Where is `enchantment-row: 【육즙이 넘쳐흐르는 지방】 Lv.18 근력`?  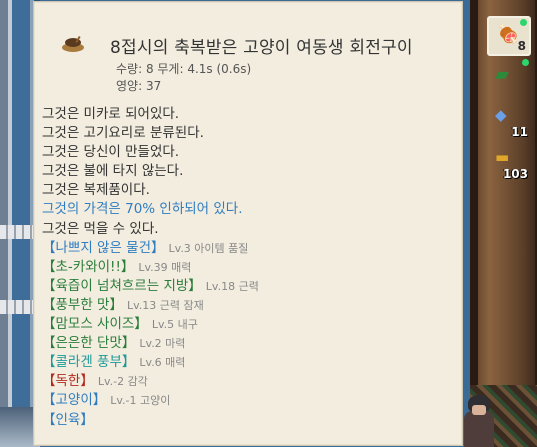 enchantment-row: 【육즙이 넘쳐흐르는 지방】 Lv.18 근력 is located at coordinates (251, 286).